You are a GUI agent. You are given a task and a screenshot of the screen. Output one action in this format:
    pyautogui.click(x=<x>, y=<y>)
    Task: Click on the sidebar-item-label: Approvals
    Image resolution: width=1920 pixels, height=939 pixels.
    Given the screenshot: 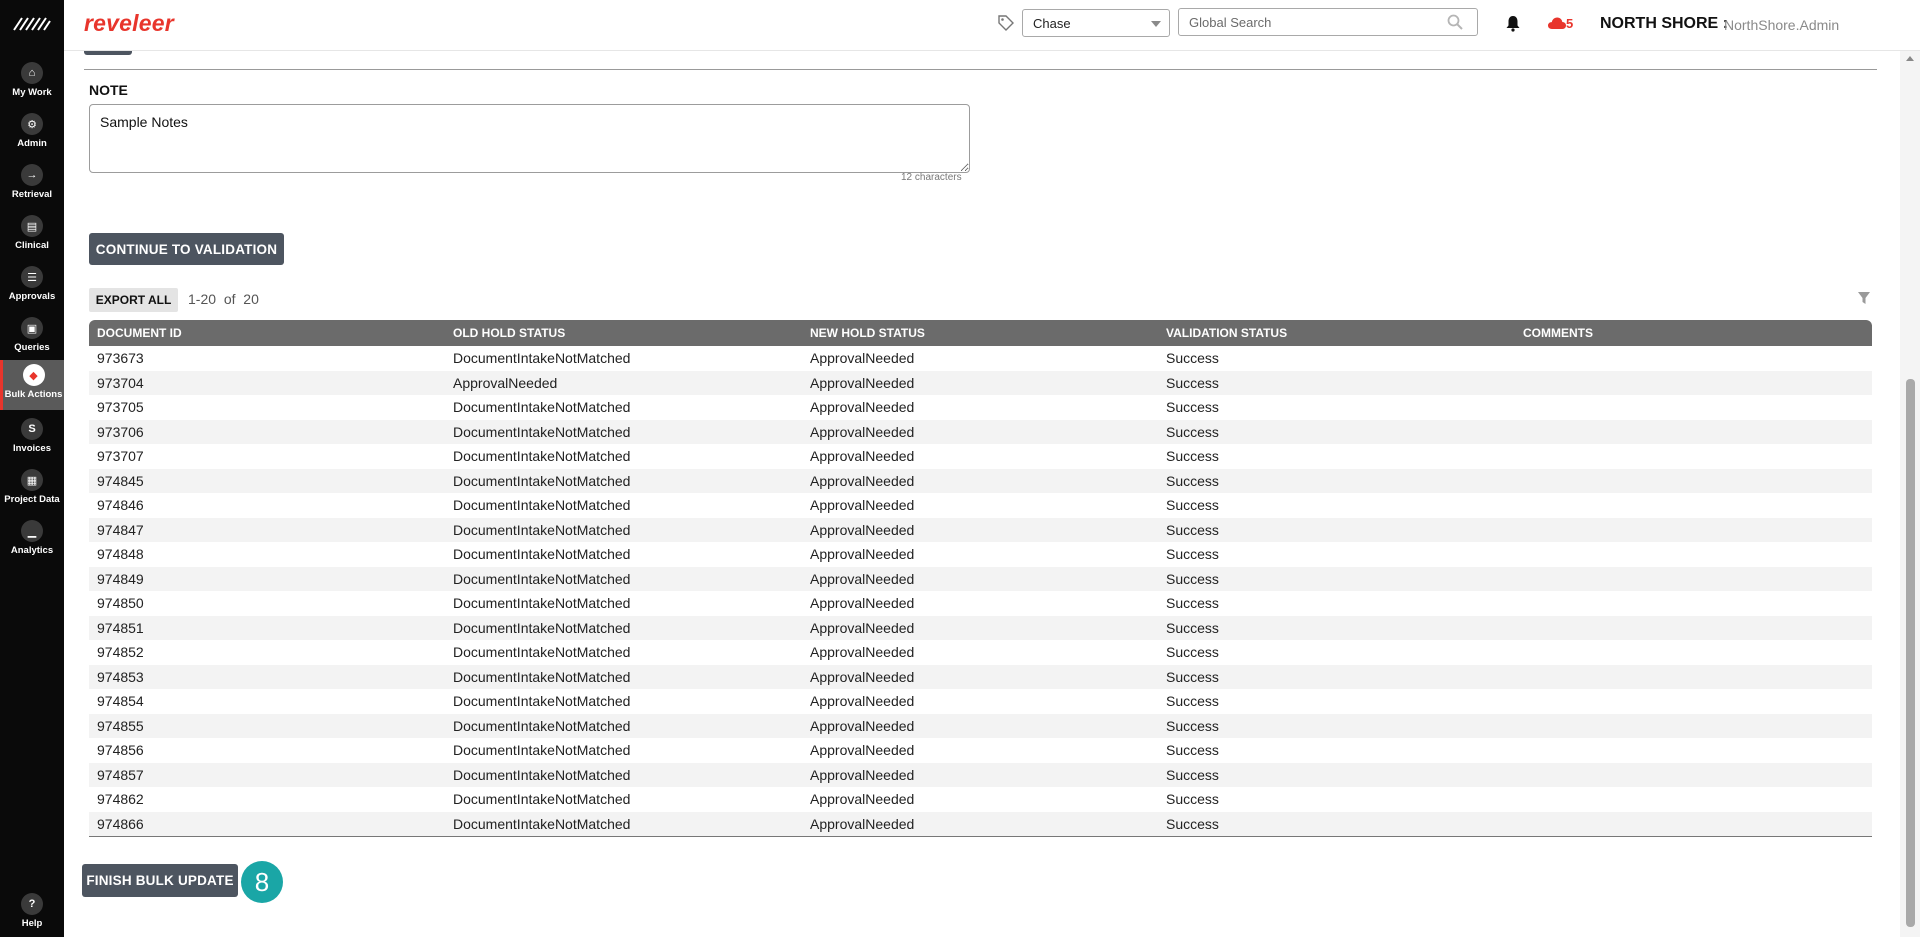 What is the action you would take?
    pyautogui.click(x=32, y=296)
    